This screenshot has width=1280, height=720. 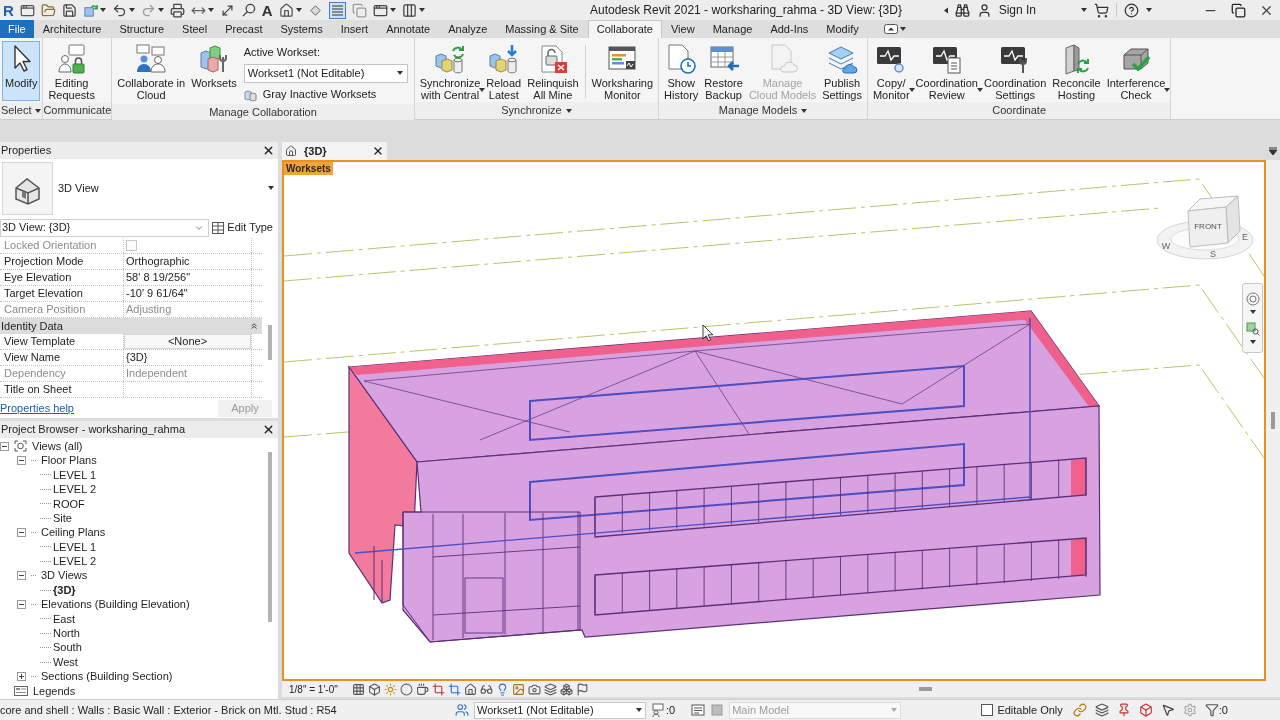 What do you see at coordinates (842, 29) in the screenshot?
I see `ribbon-tab: Modify` at bounding box center [842, 29].